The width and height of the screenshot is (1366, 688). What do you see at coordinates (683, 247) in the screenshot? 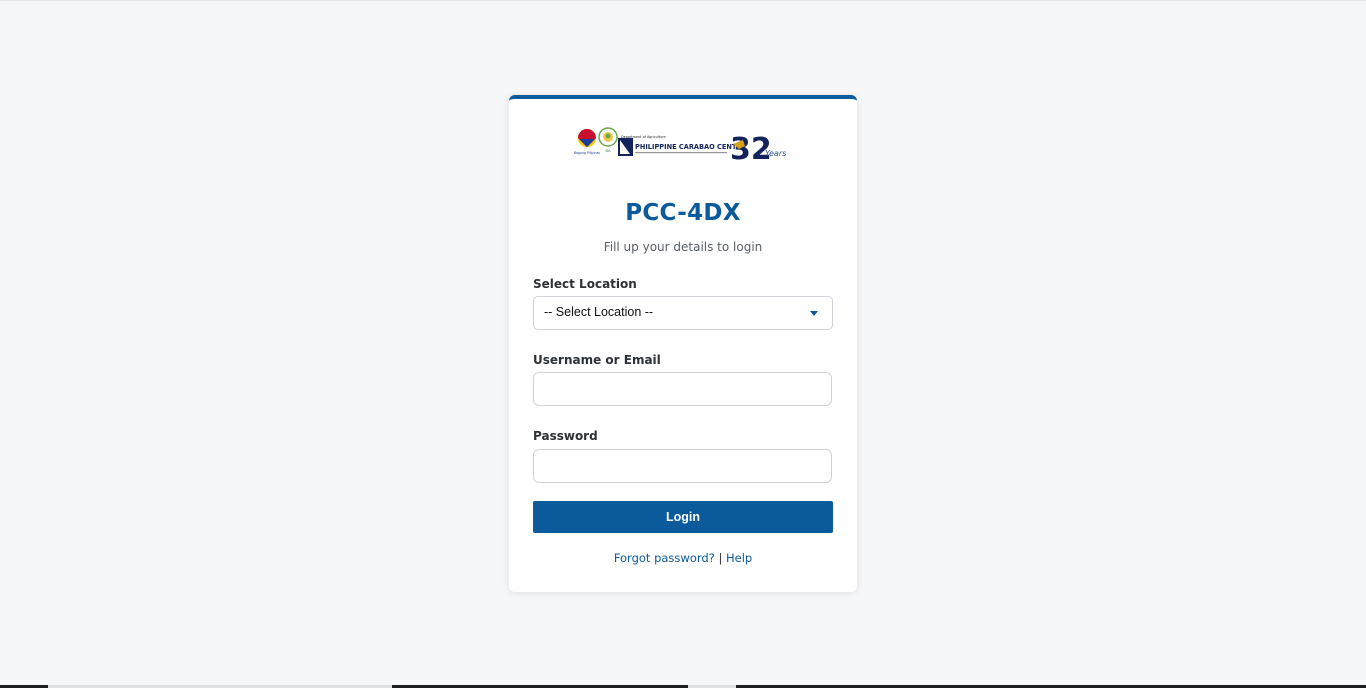
I see `login-subtitle: Fill up your details to login` at bounding box center [683, 247].